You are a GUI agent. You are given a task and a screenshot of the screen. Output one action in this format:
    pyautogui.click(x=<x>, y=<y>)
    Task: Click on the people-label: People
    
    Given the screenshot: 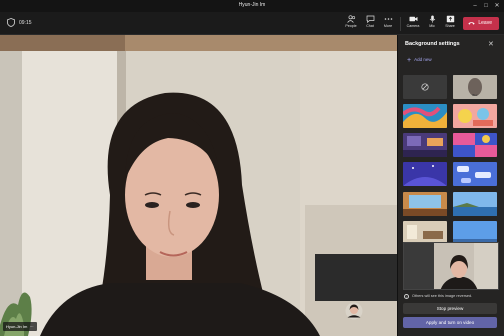 What is the action you would take?
    pyautogui.click(x=351, y=26)
    